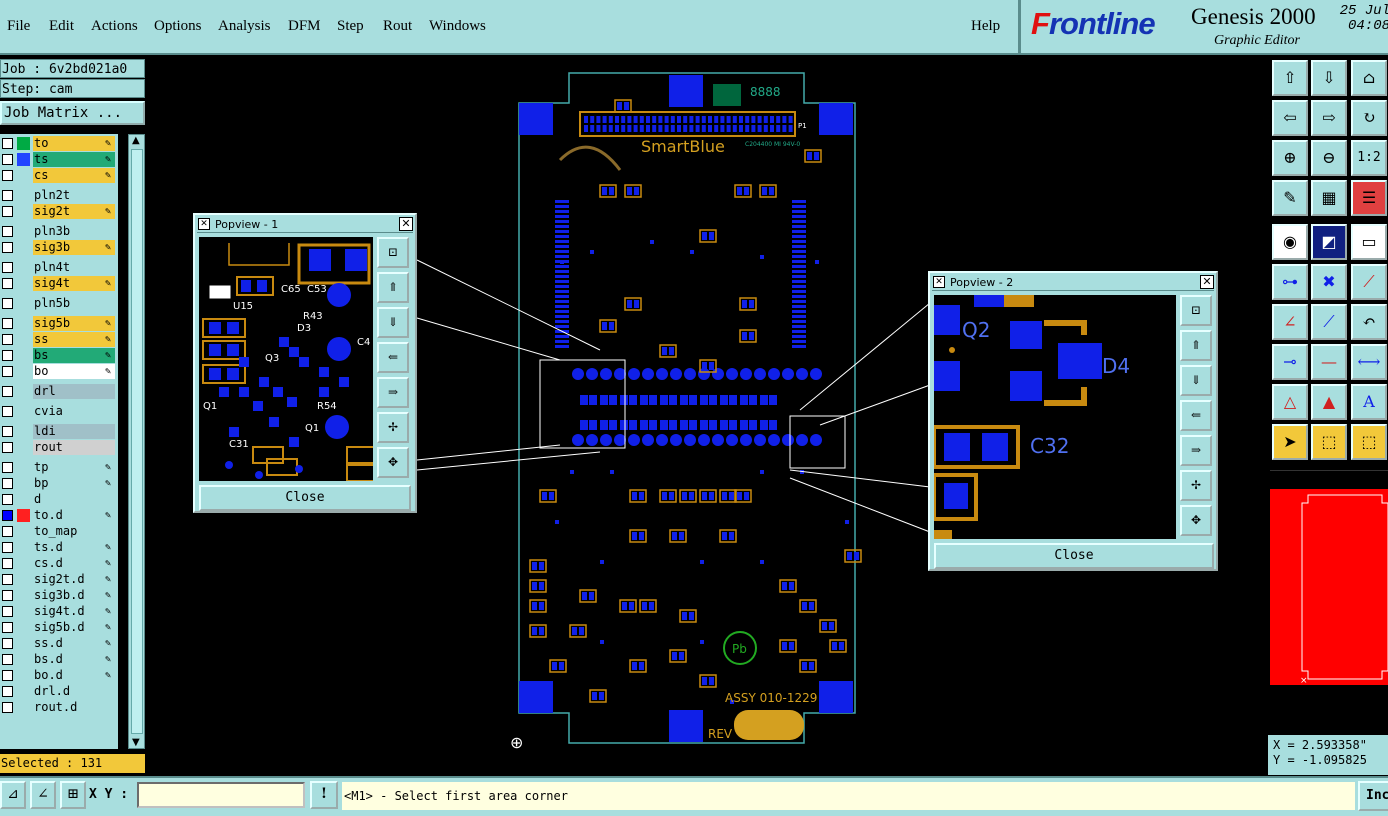 This screenshot has height=816, width=1388. What do you see at coordinates (74, 355) in the screenshot?
I see `layer-name: bs ✎` at bounding box center [74, 355].